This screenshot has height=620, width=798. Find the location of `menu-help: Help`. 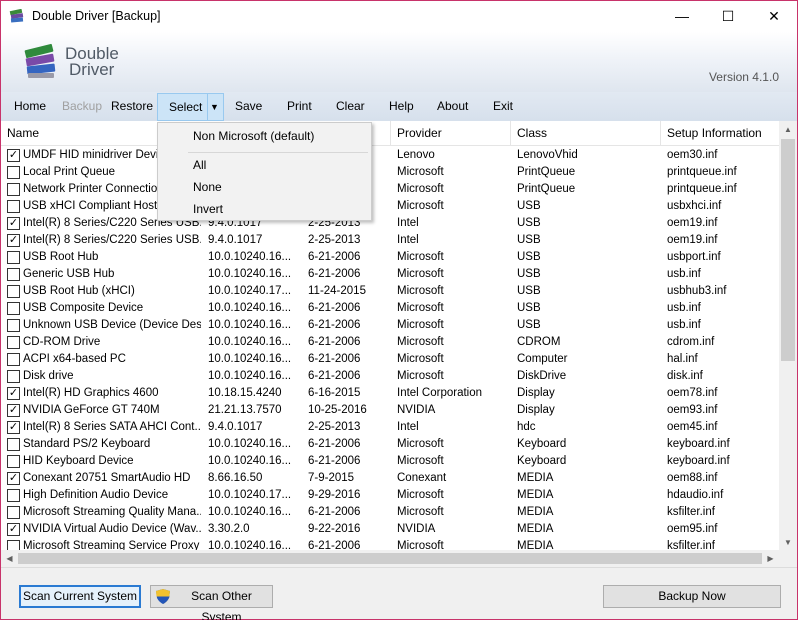

menu-help: Help is located at coordinates (401, 106).